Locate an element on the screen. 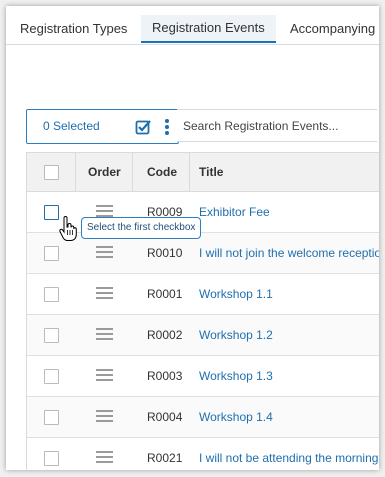 Image resolution: width=385 pixels, height=477 pixels. row-title-cell: Workshop 1.1 is located at coordinates (284, 294).